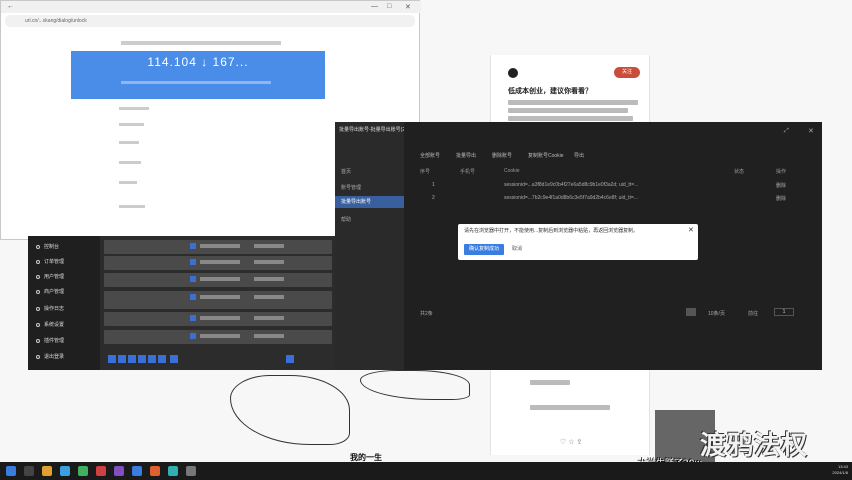 The height and width of the screenshot is (480, 852). I want to click on watermark-logo: 渡鸦法权, so click(754, 446).